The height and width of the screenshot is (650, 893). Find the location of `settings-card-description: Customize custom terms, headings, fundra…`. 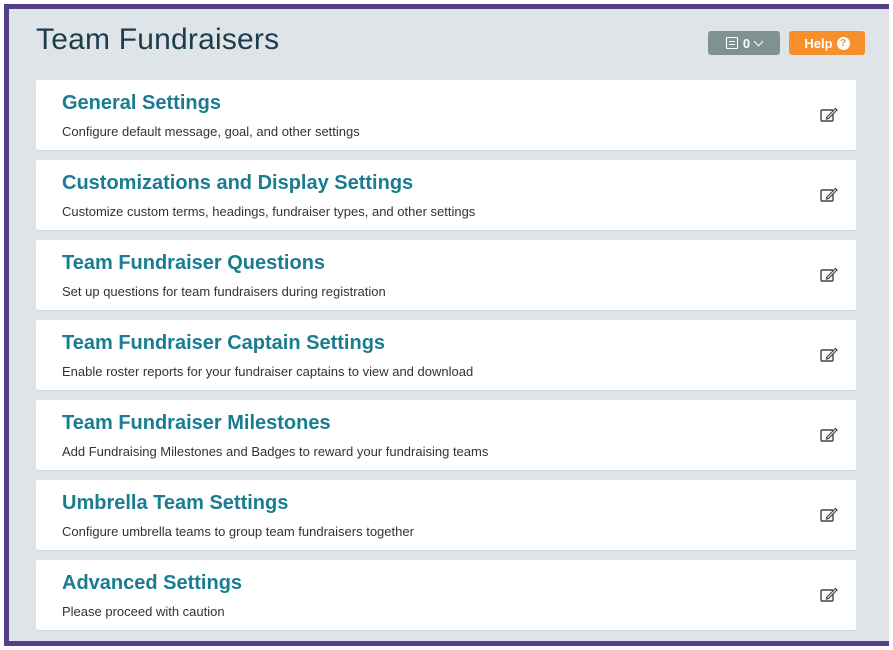

settings-card-description: Customize custom terms, headings, fundra… is located at coordinates (269, 211).